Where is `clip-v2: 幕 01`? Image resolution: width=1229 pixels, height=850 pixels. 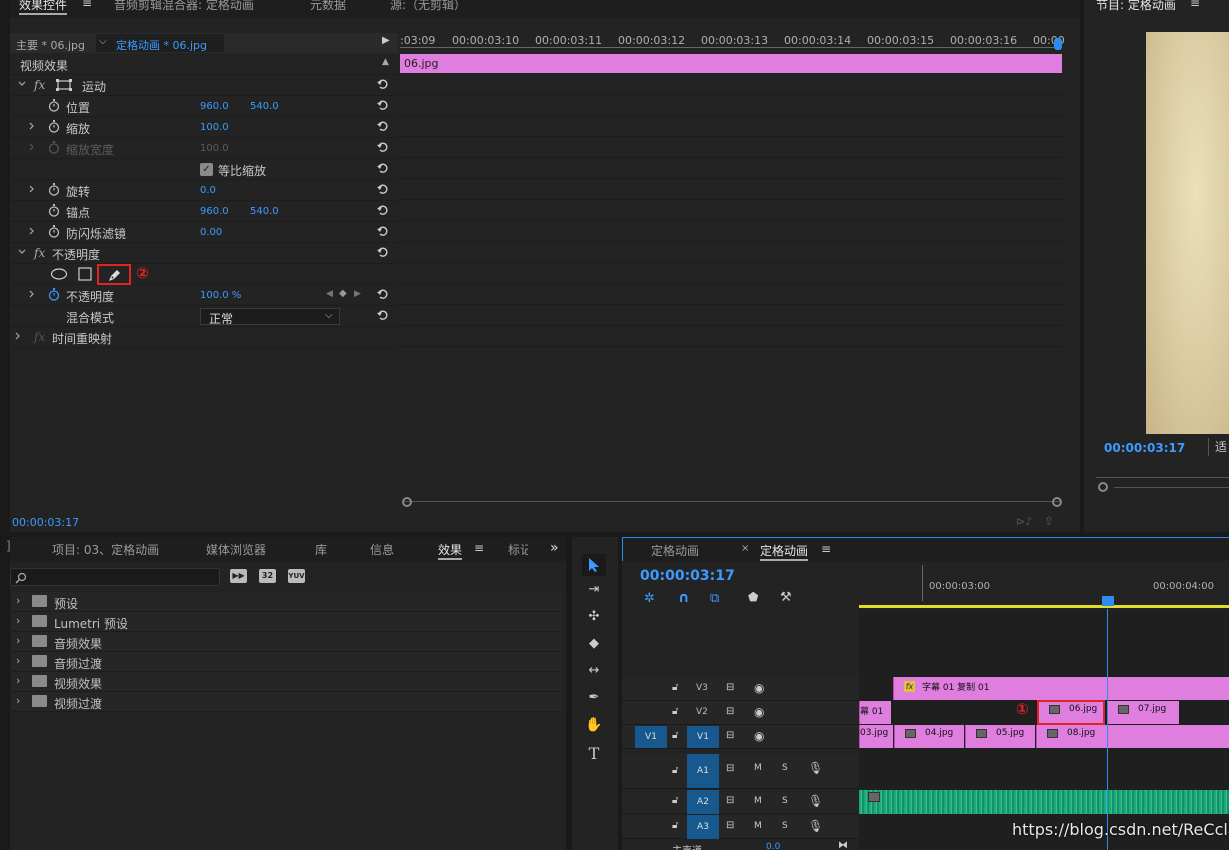 clip-v2: 幕 01 is located at coordinates (875, 712).